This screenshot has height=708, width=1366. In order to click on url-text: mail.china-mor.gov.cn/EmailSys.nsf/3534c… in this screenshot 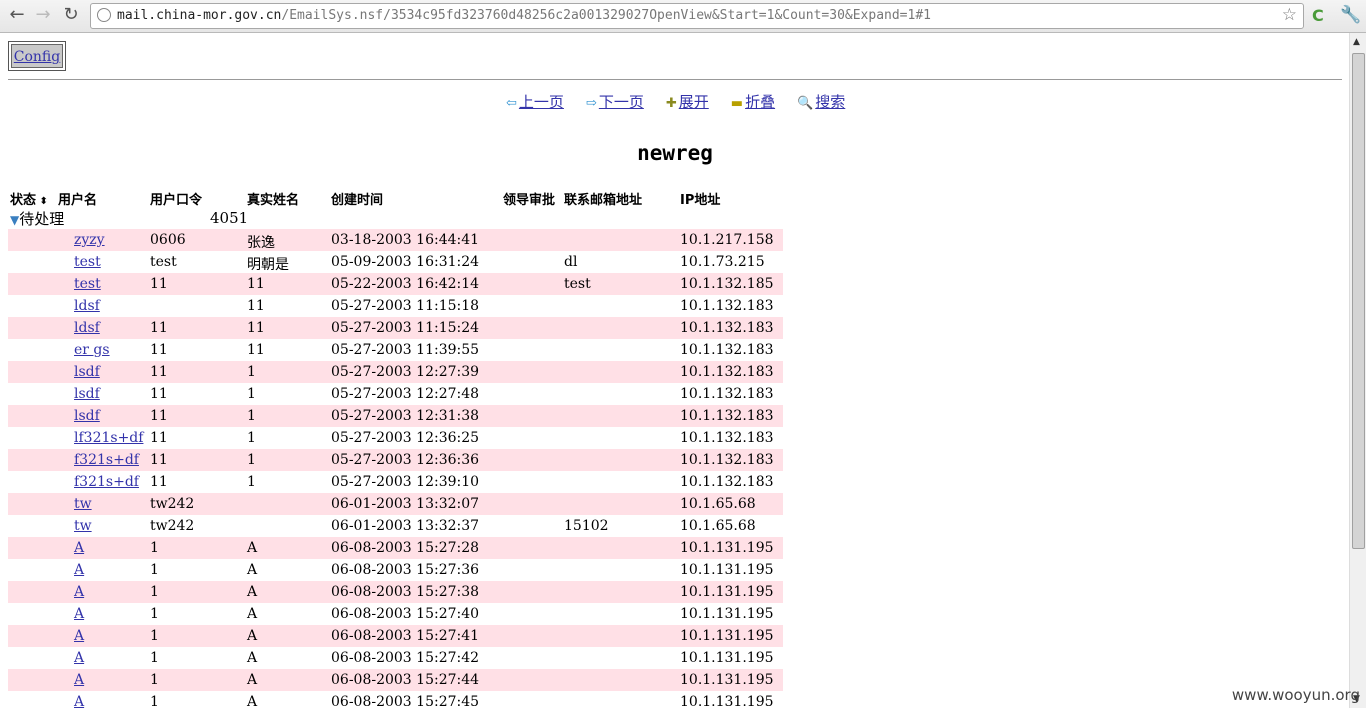, I will do `click(524, 15)`.